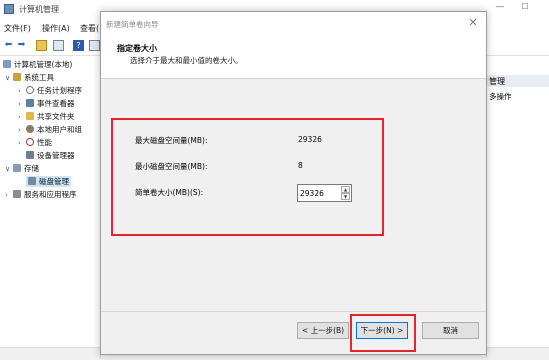  What do you see at coordinates (500, 96) in the screenshot?
I see `more-actions-link: 多操作` at bounding box center [500, 96].